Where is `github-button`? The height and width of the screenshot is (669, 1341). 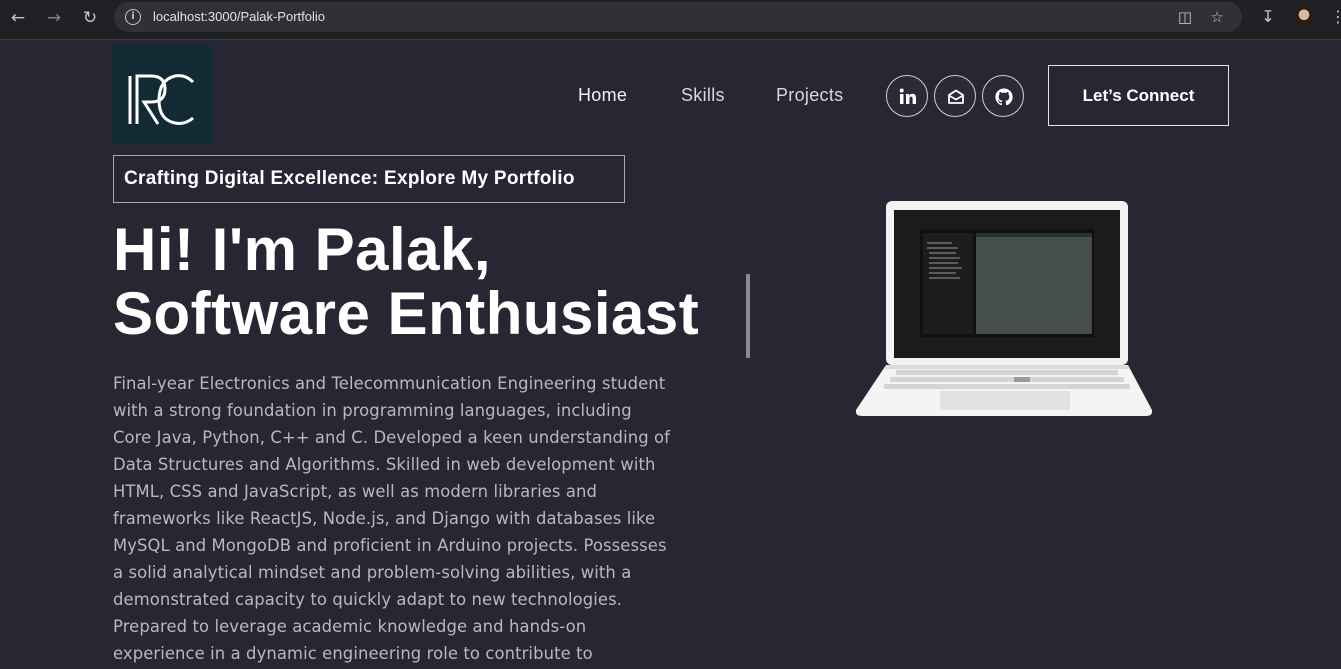 github-button is located at coordinates (1003, 96).